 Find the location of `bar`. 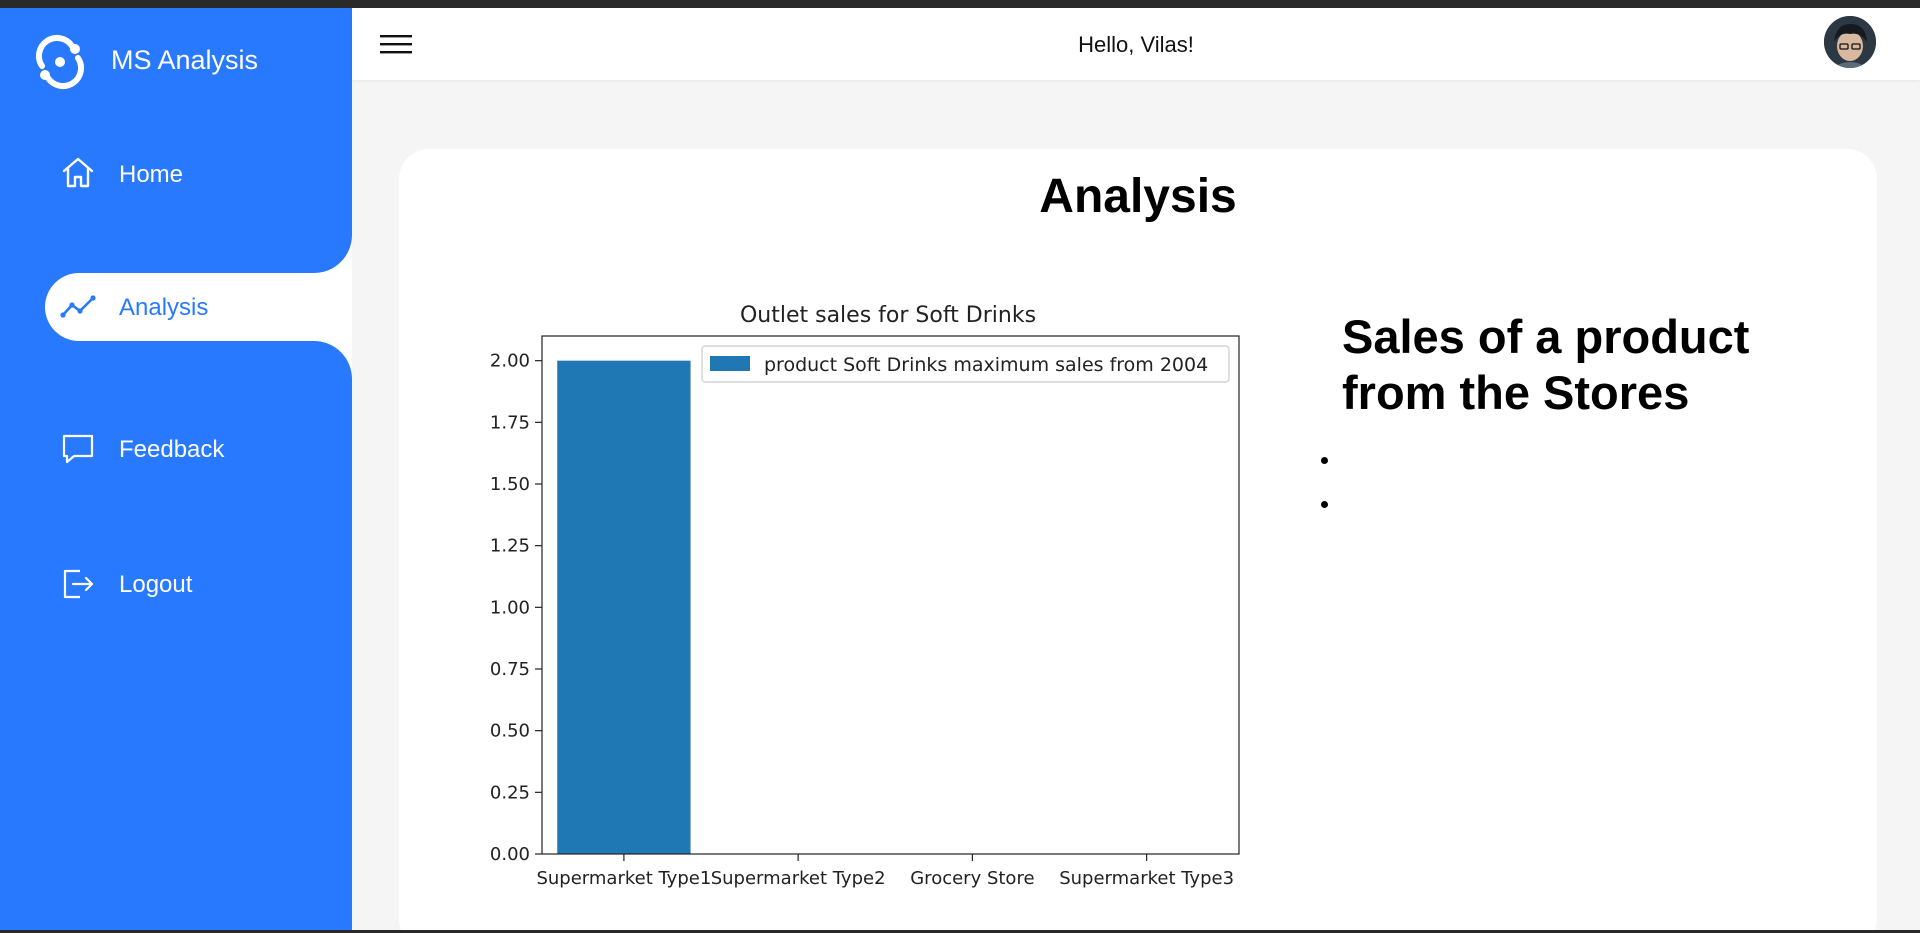

bar is located at coordinates (624, 607).